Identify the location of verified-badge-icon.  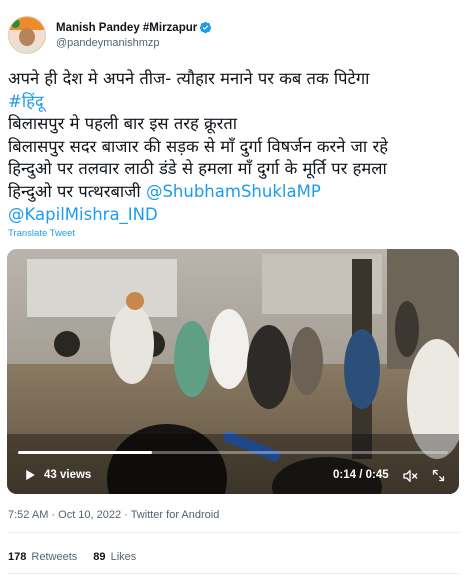
(206, 27).